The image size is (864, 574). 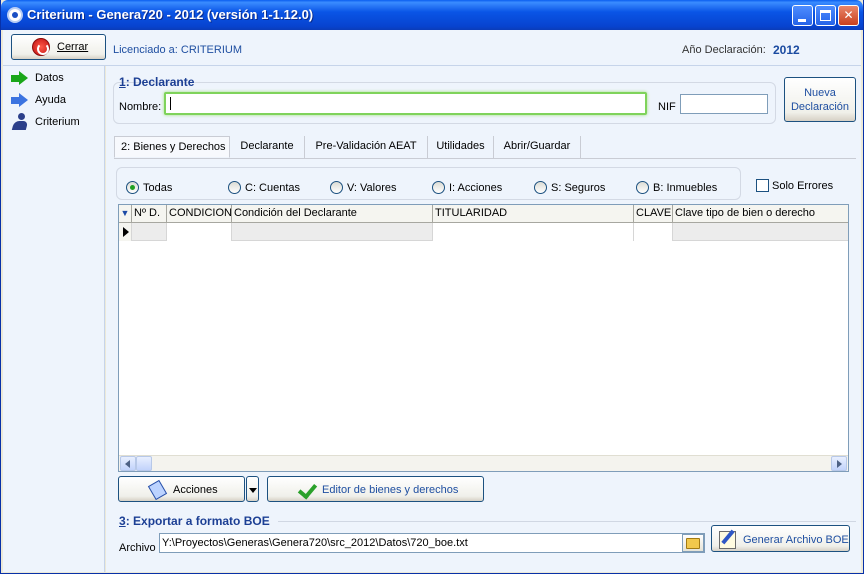 What do you see at coordinates (820, 99) in the screenshot?
I see `nueva-declaracion-button: Nueva Declaración` at bounding box center [820, 99].